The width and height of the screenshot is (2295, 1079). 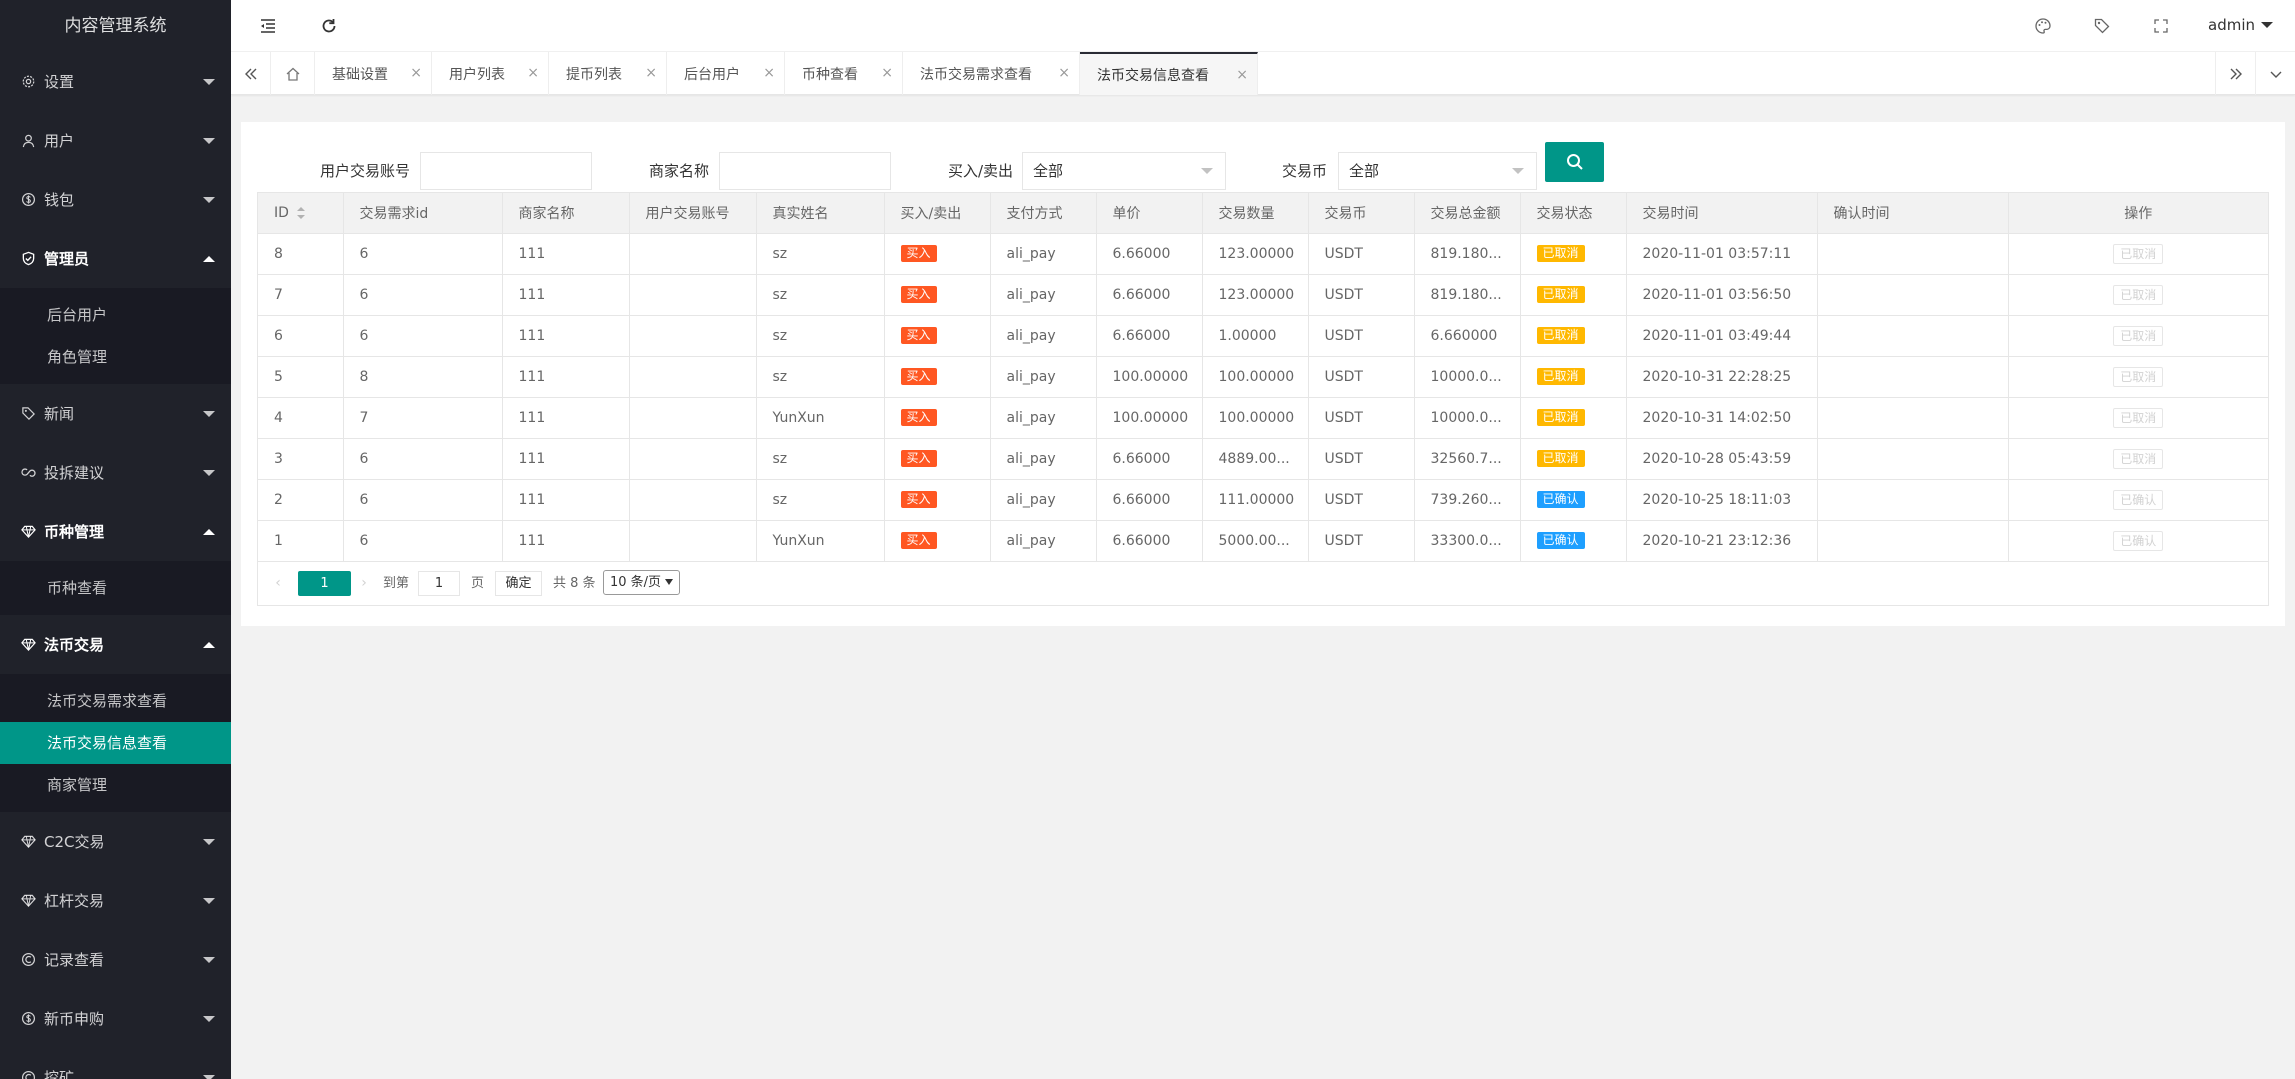 I want to click on sidebar-item-1: 用户, so click(x=115, y=140).